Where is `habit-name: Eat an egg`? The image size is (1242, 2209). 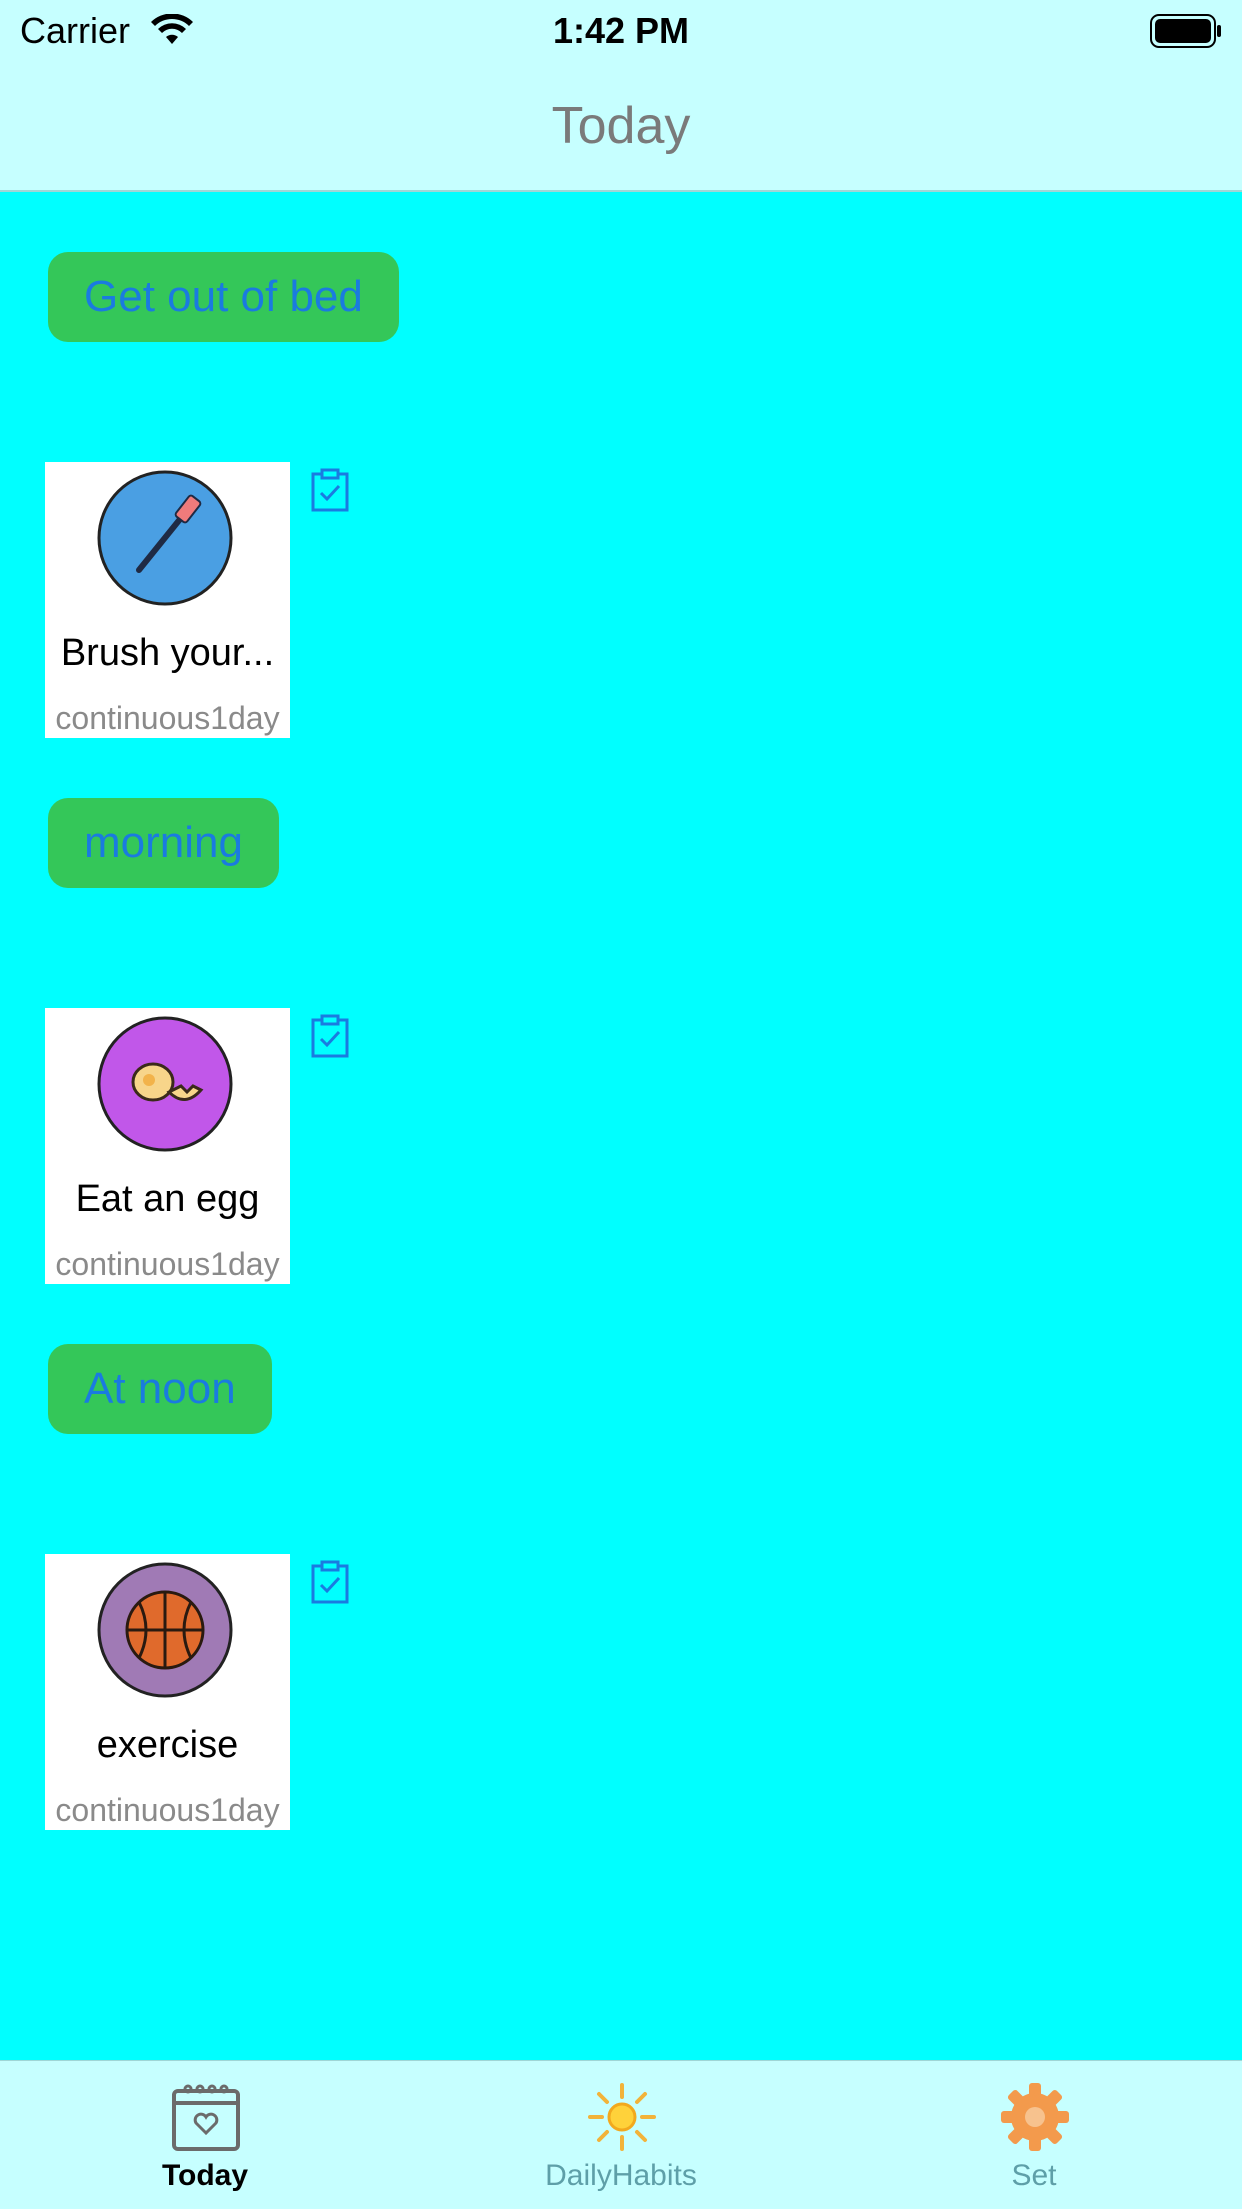 habit-name: Eat an egg is located at coordinates (167, 1199).